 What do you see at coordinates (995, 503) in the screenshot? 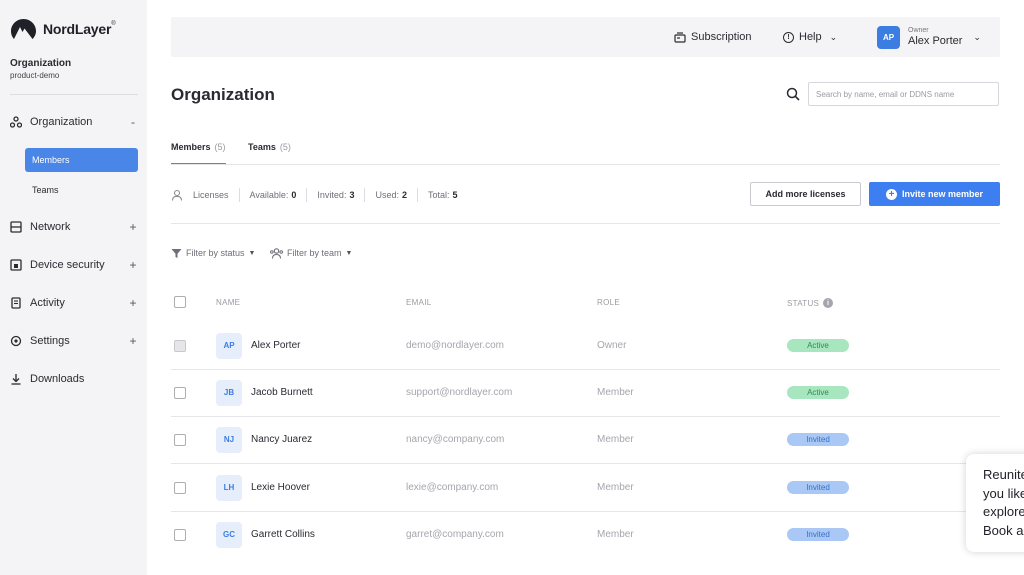
I see `chat-popup: Reunite you like explore Book a` at bounding box center [995, 503].